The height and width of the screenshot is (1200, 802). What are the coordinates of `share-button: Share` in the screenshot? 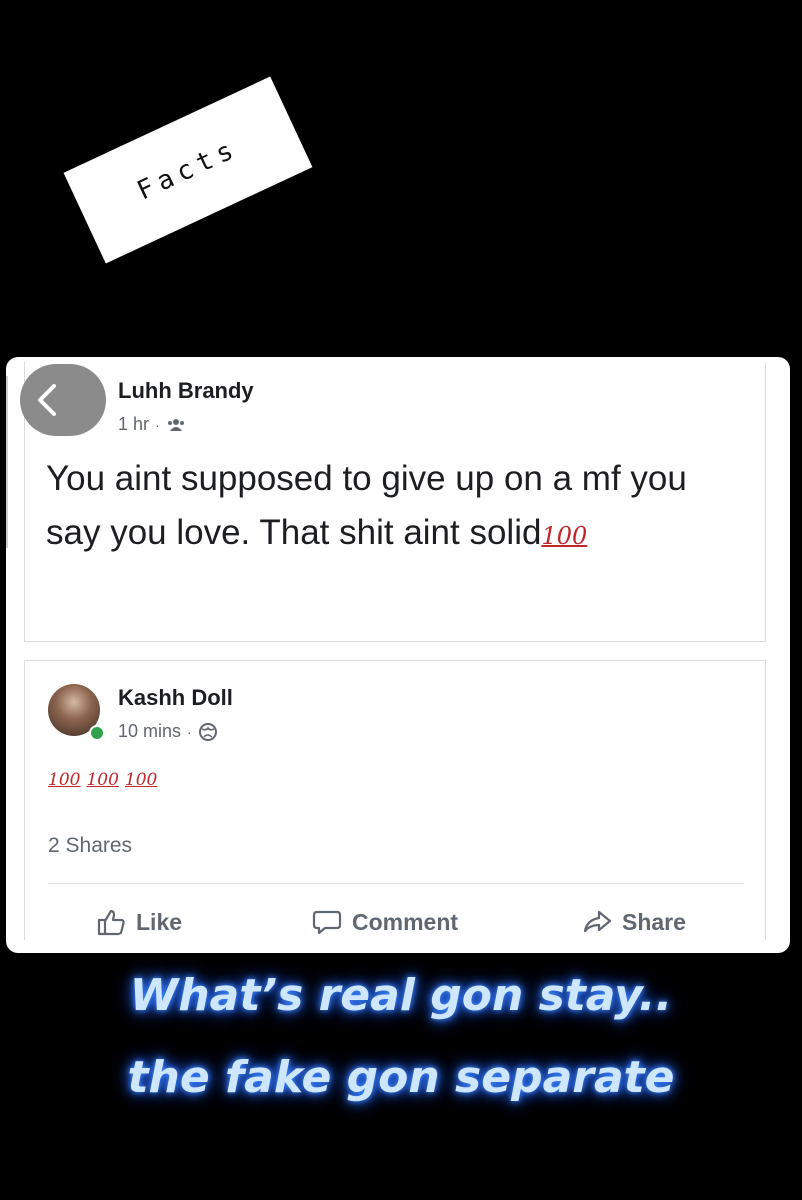 It's located at (634, 922).